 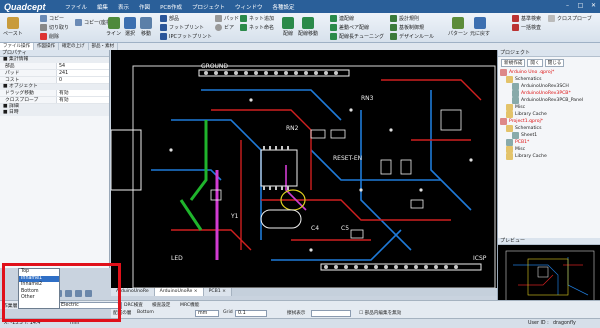 What do you see at coordinates (123, 7) in the screenshot?
I see `menu-view: 表示` at bounding box center [123, 7].